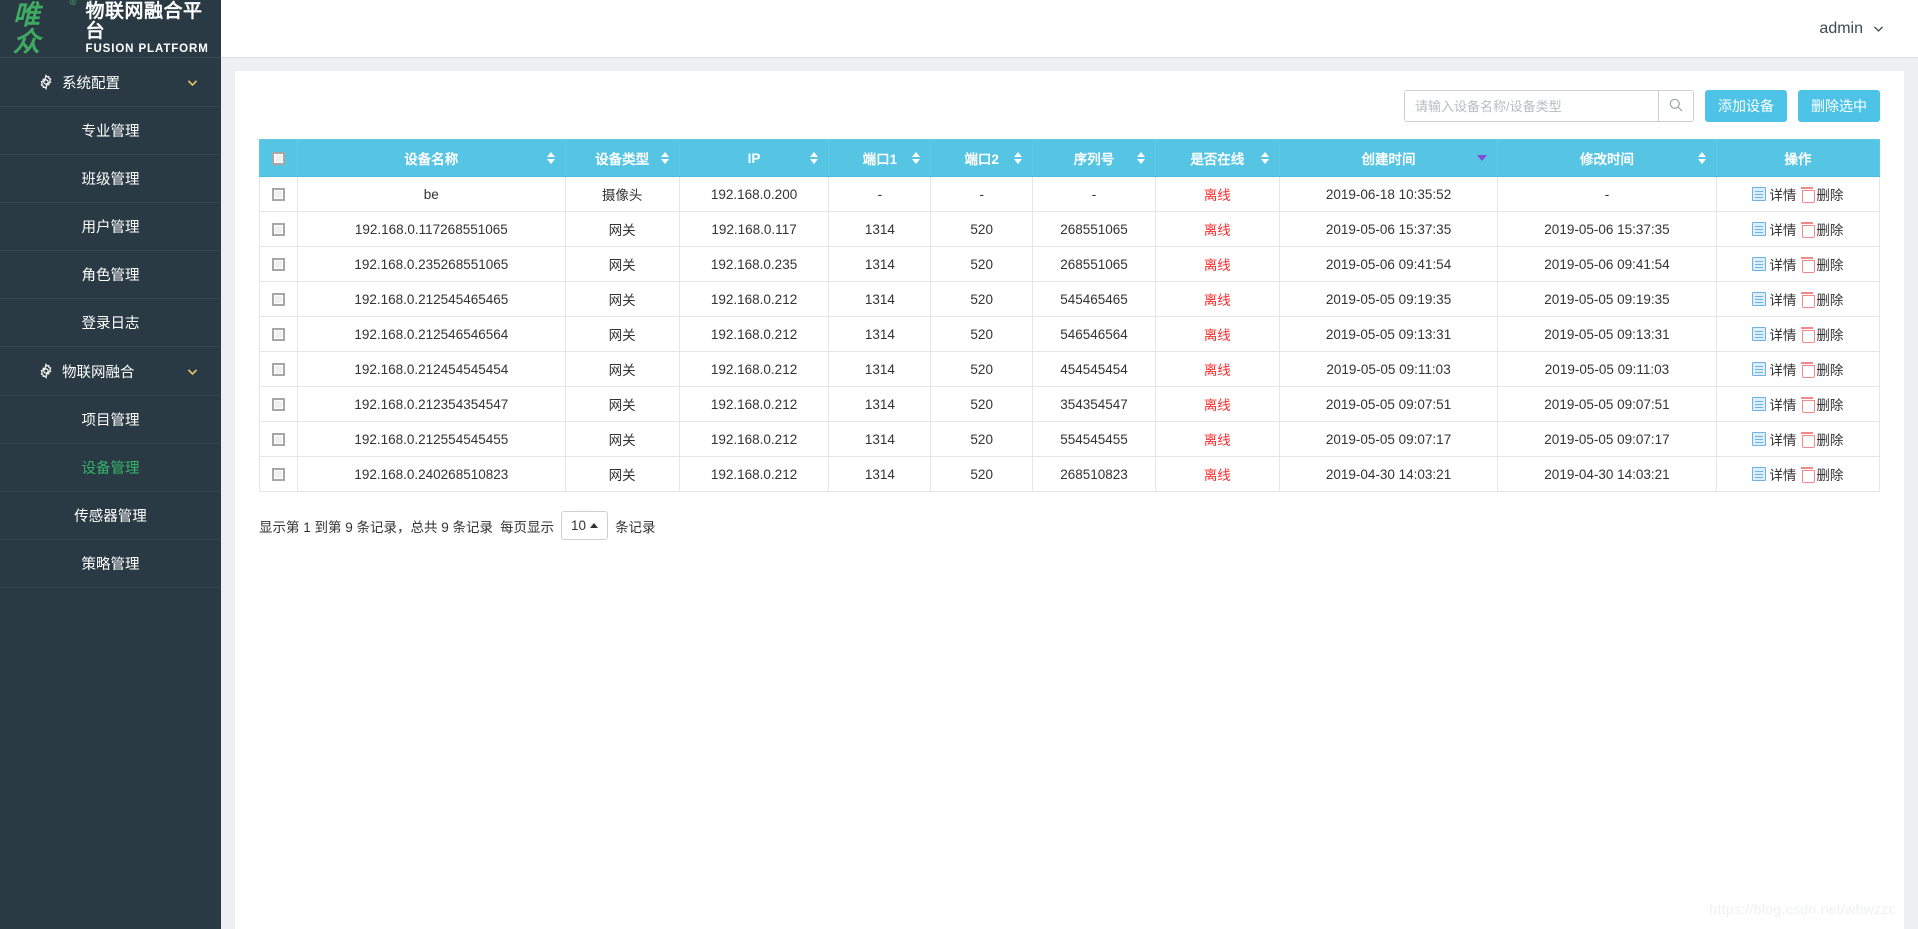  I want to click on search-button, so click(1675, 106).